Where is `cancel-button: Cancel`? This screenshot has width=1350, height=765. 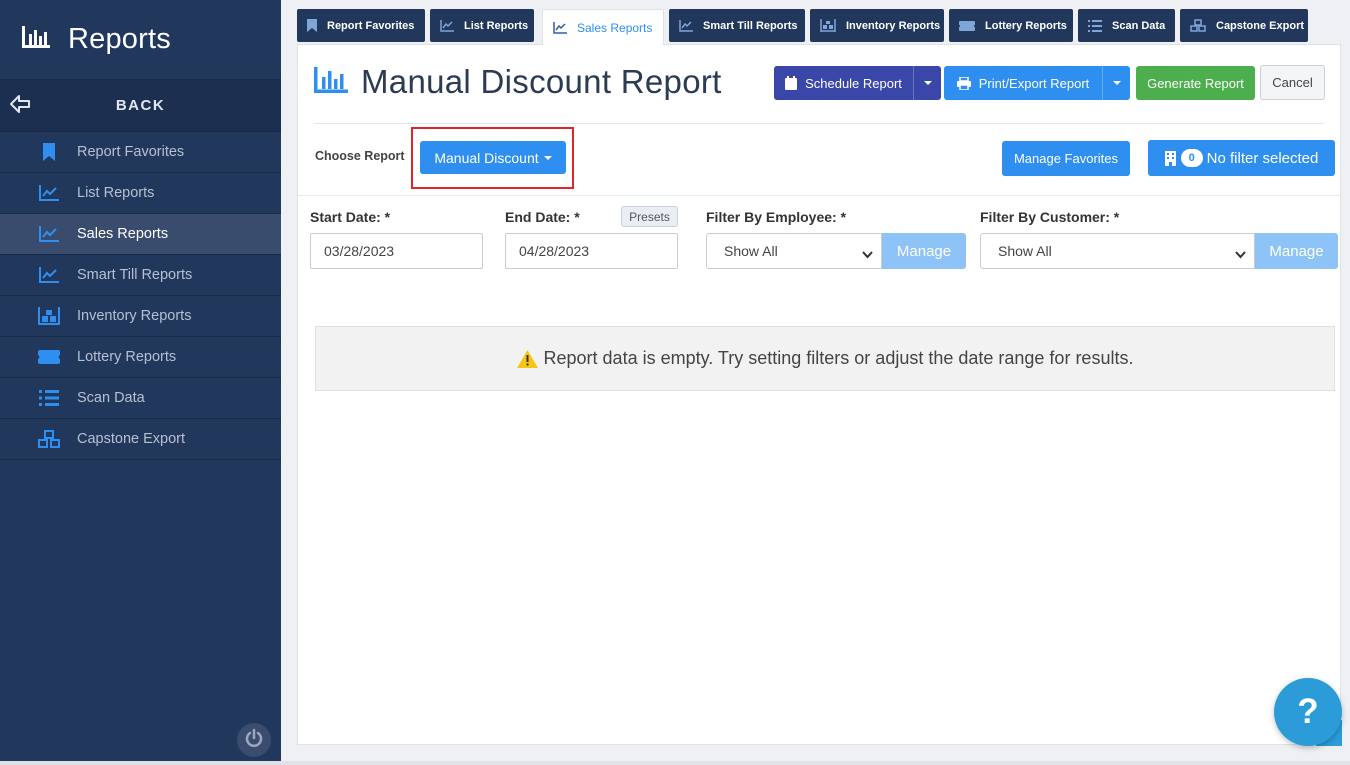 cancel-button: Cancel is located at coordinates (1292, 82).